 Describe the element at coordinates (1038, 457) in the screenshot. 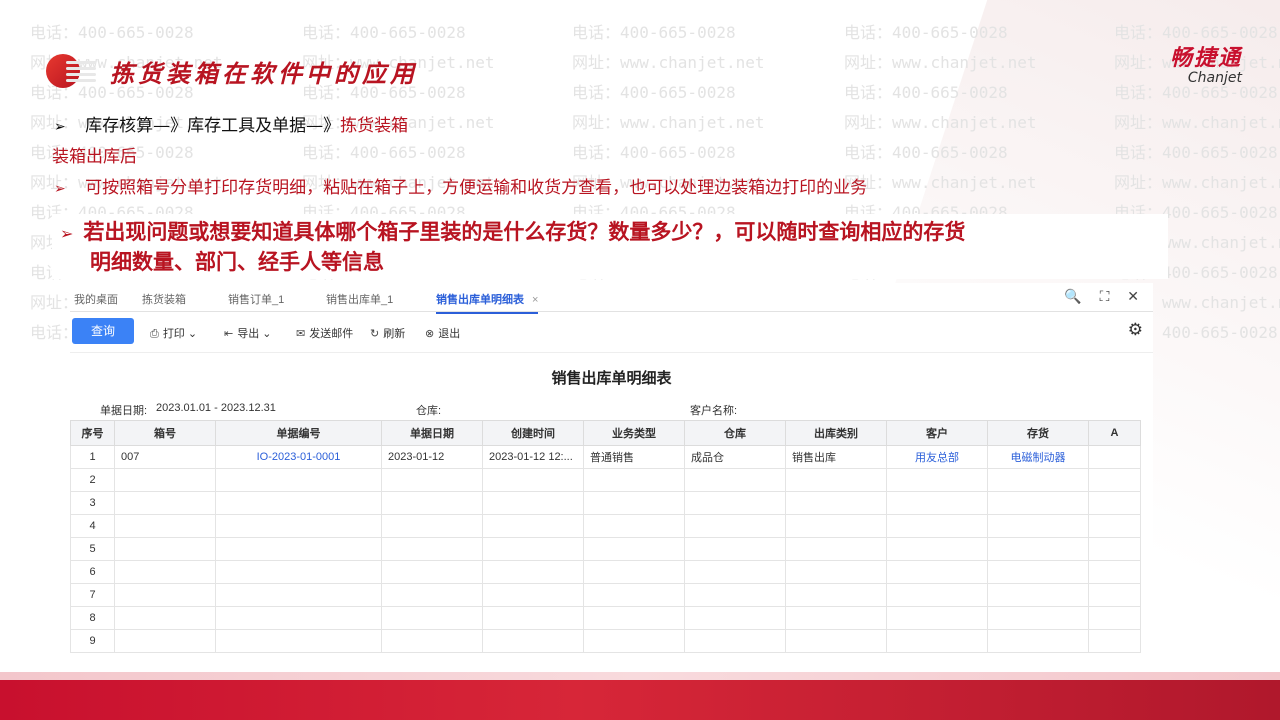

I see `table-cell: 电磁制动器` at that location.